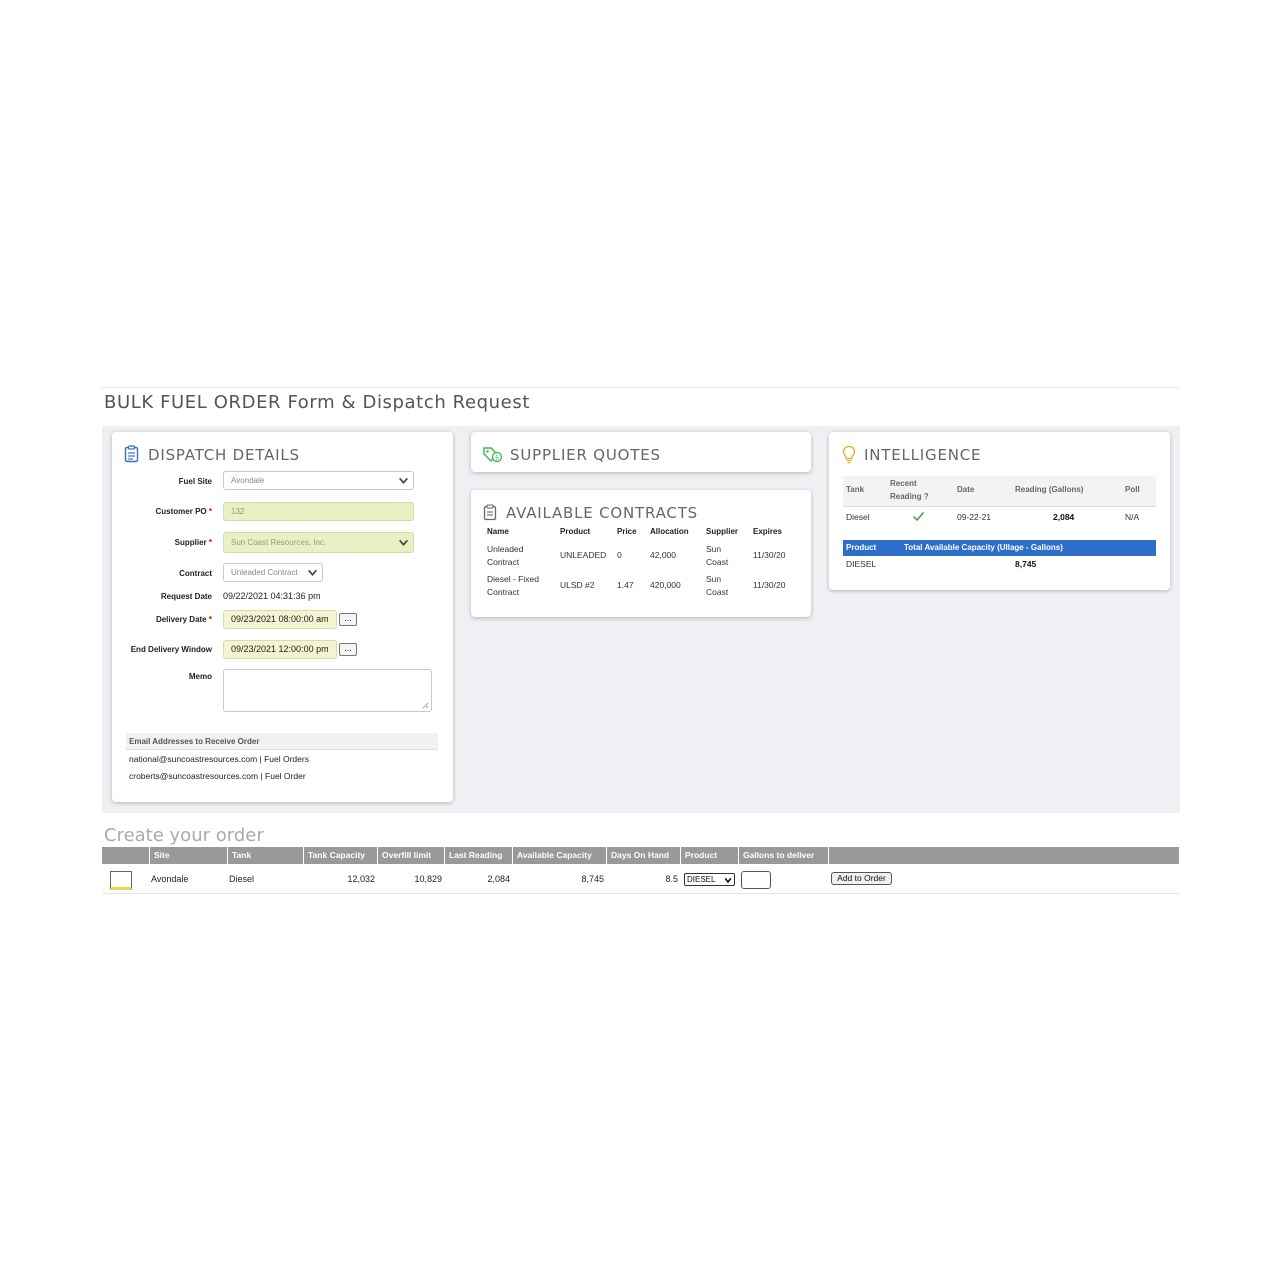 The width and height of the screenshot is (1280, 1280). What do you see at coordinates (756, 880) in the screenshot?
I see `gallons-to-deliver-input` at bounding box center [756, 880].